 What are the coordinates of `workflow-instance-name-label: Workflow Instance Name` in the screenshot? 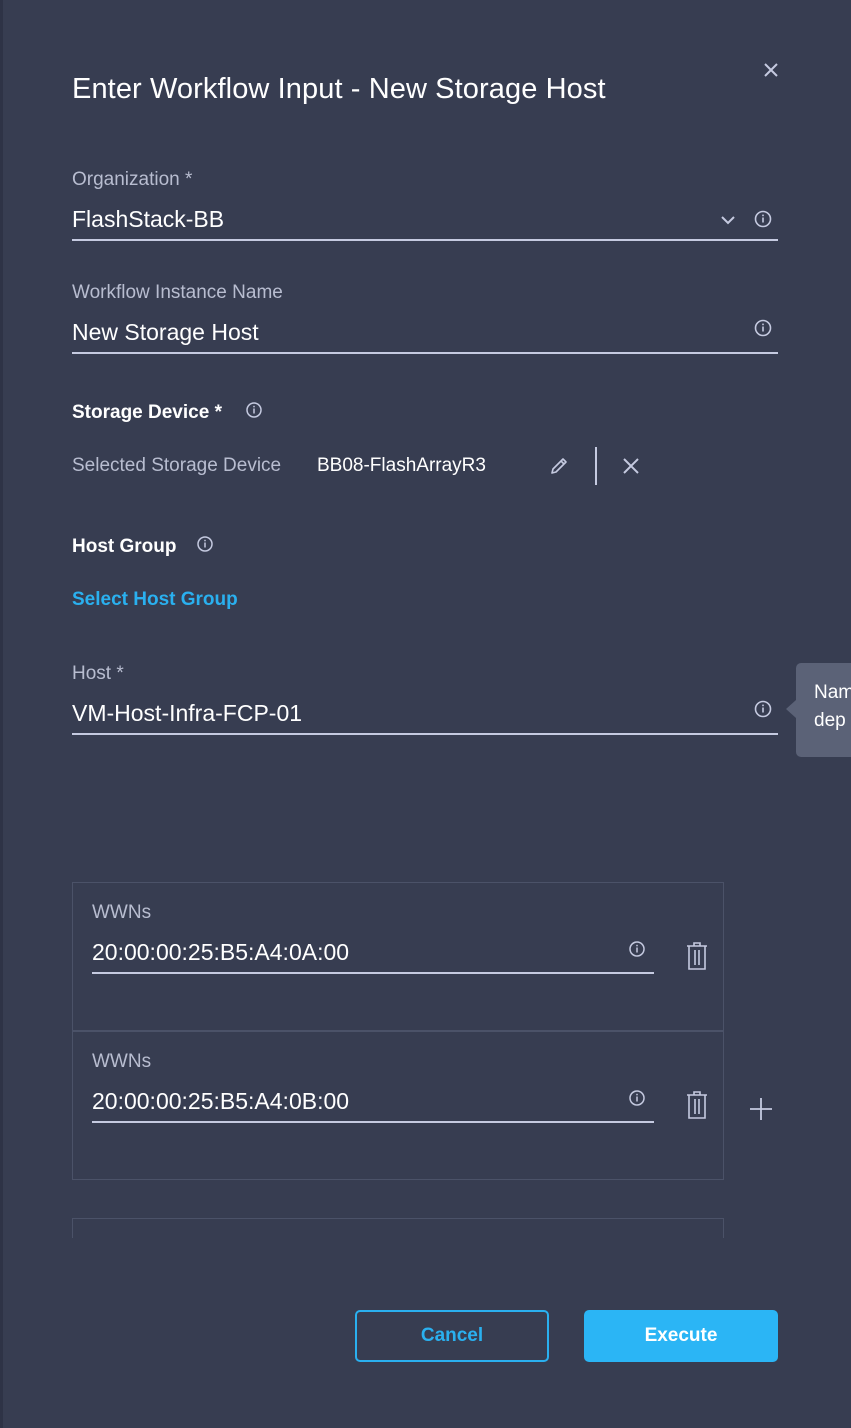 It's located at (177, 292).